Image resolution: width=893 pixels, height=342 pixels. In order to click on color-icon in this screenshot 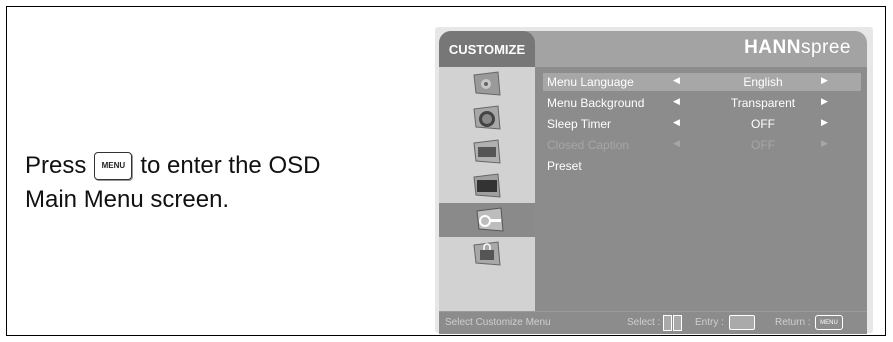, I will do `click(487, 117)`.